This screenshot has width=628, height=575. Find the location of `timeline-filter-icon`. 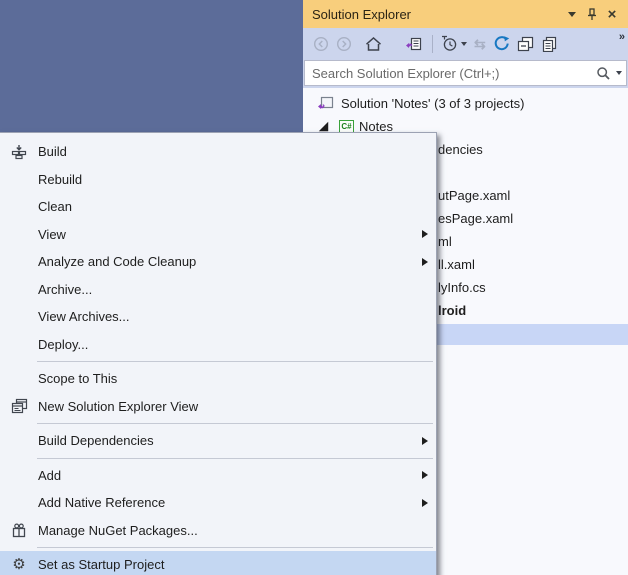

timeline-filter-icon is located at coordinates (449, 43).